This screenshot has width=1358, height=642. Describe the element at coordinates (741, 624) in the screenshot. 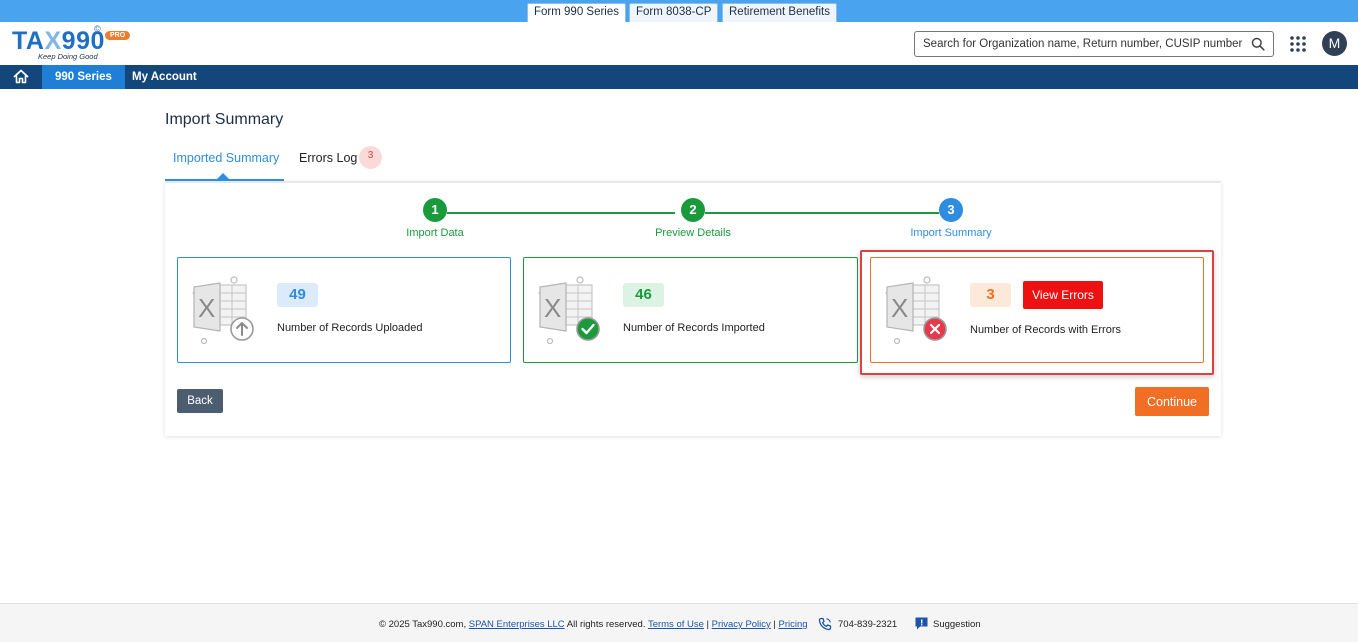

I see `footer-privacy-link: Privacy Policy` at that location.